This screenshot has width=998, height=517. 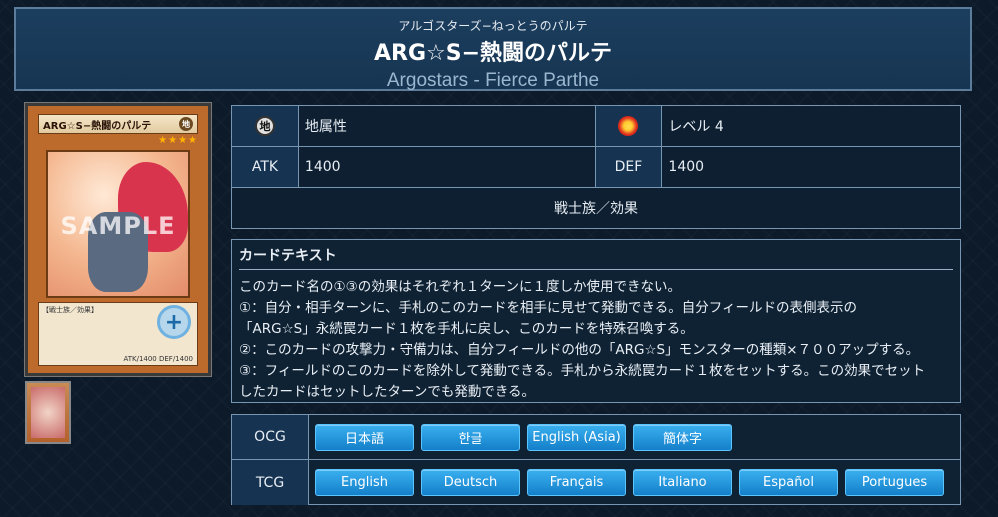 I want to click on card-image-name-bar: ARG☆S−熱闘のパルテ 地, so click(x=118, y=124).